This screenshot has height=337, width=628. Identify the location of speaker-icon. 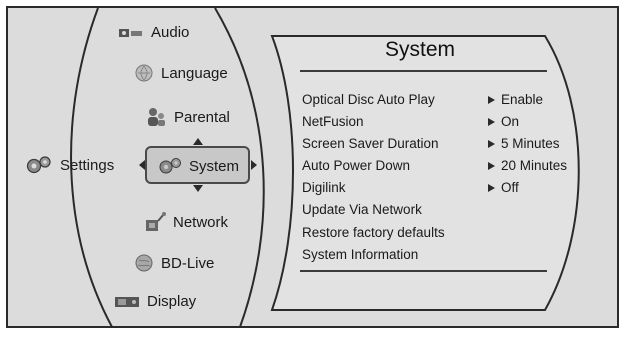
(131, 33).